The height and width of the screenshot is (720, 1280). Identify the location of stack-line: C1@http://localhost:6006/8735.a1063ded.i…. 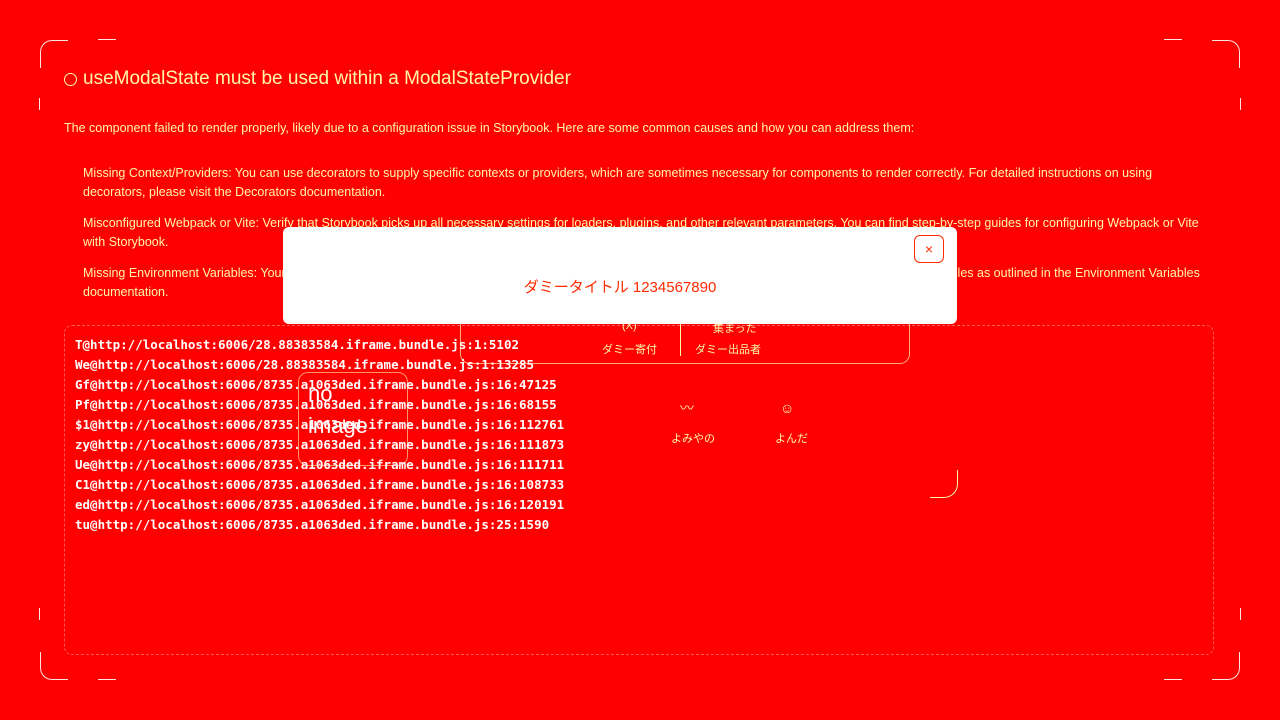
(320, 484).